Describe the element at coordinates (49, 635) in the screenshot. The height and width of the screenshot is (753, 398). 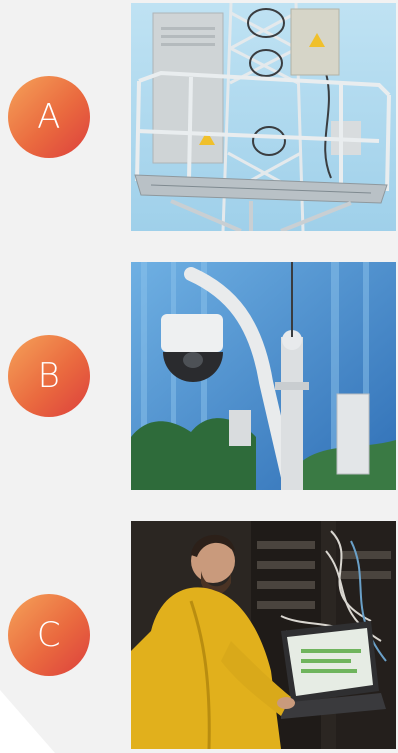
I see `option-badge-c: C` at that location.